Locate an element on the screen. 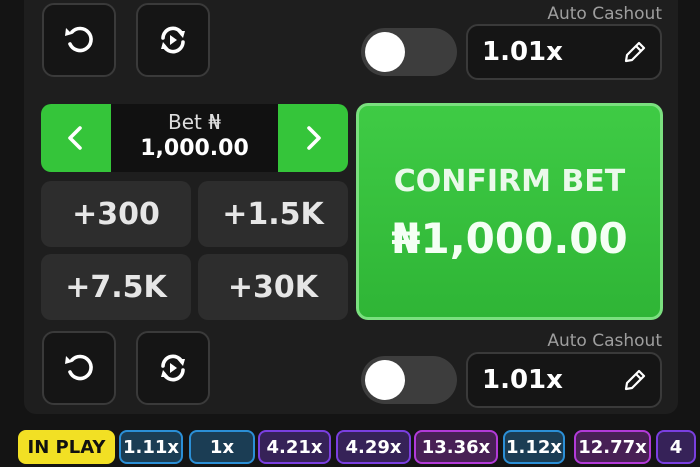 Image resolution: width=700 pixels, height=467 pixels. chevron-right-icon is located at coordinates (314, 138).